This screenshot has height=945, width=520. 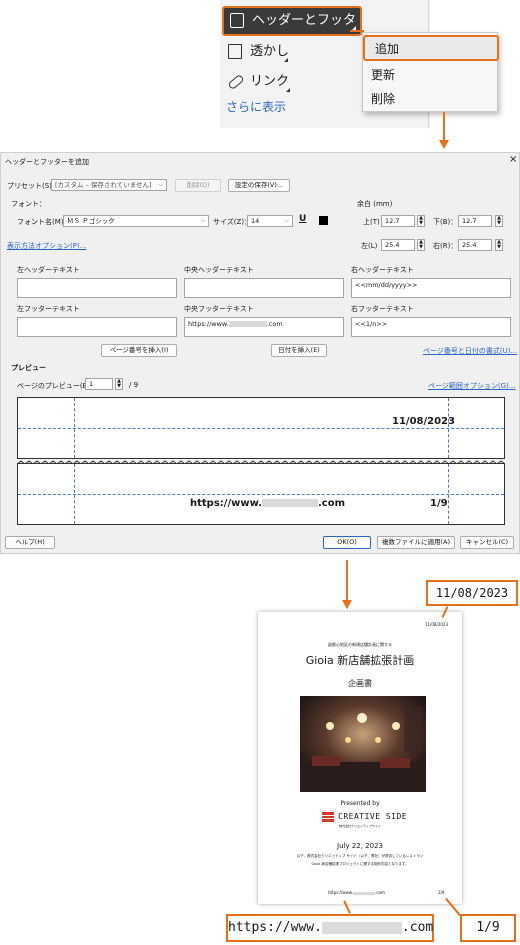 I want to click on link-button: リンク, so click(x=272, y=82).